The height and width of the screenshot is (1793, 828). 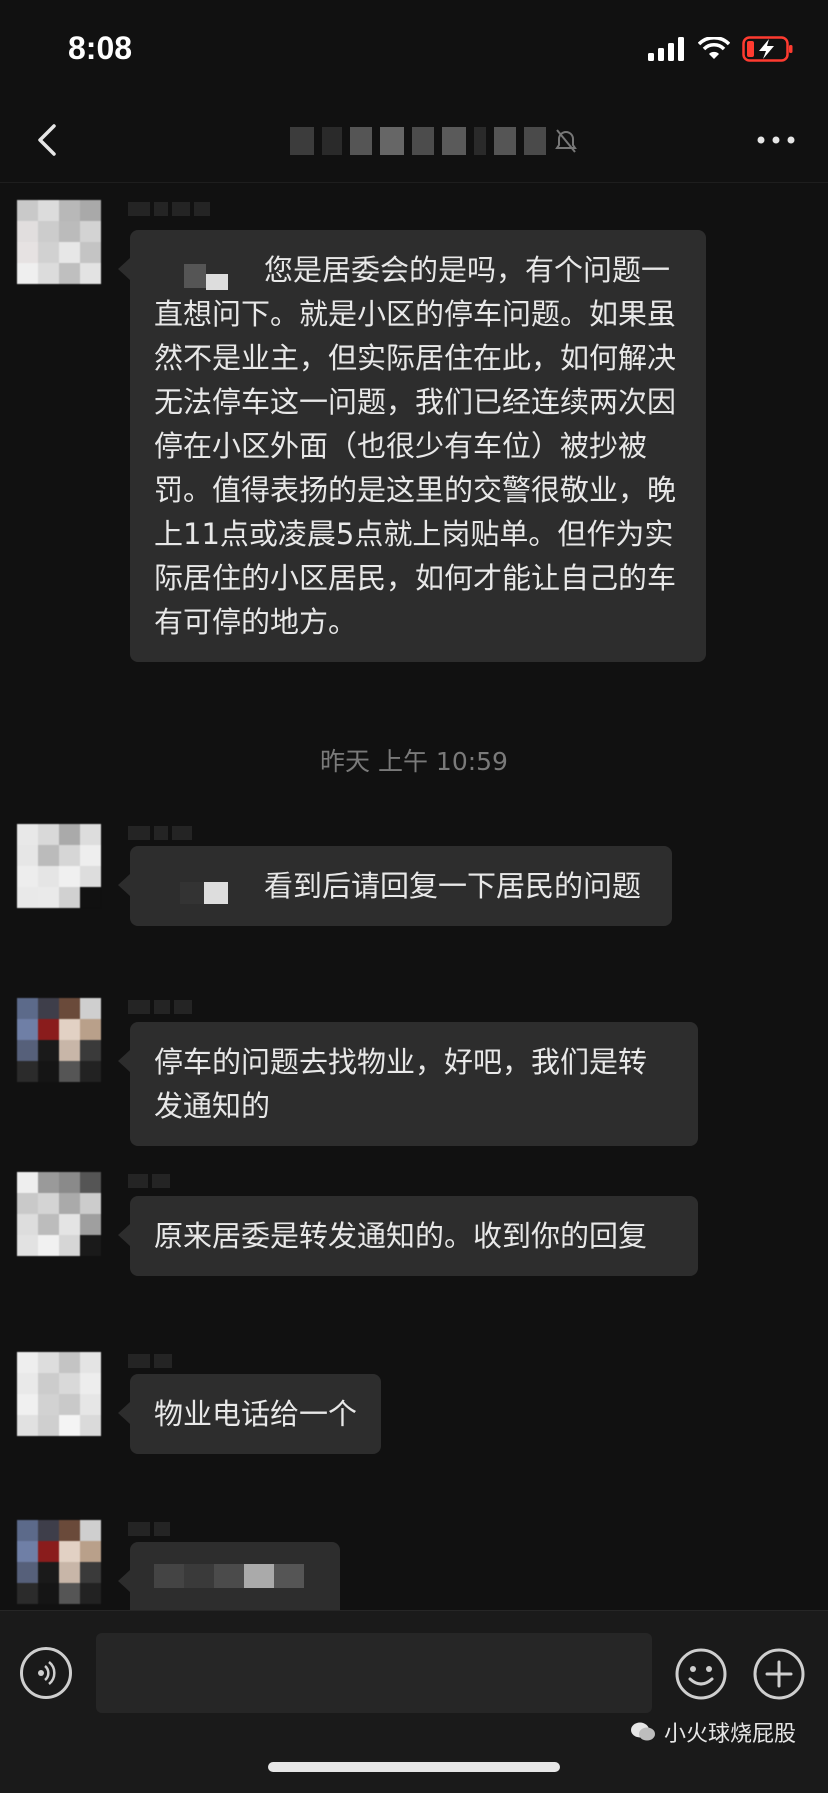 What do you see at coordinates (776, 140) in the screenshot?
I see `more-icon` at bounding box center [776, 140].